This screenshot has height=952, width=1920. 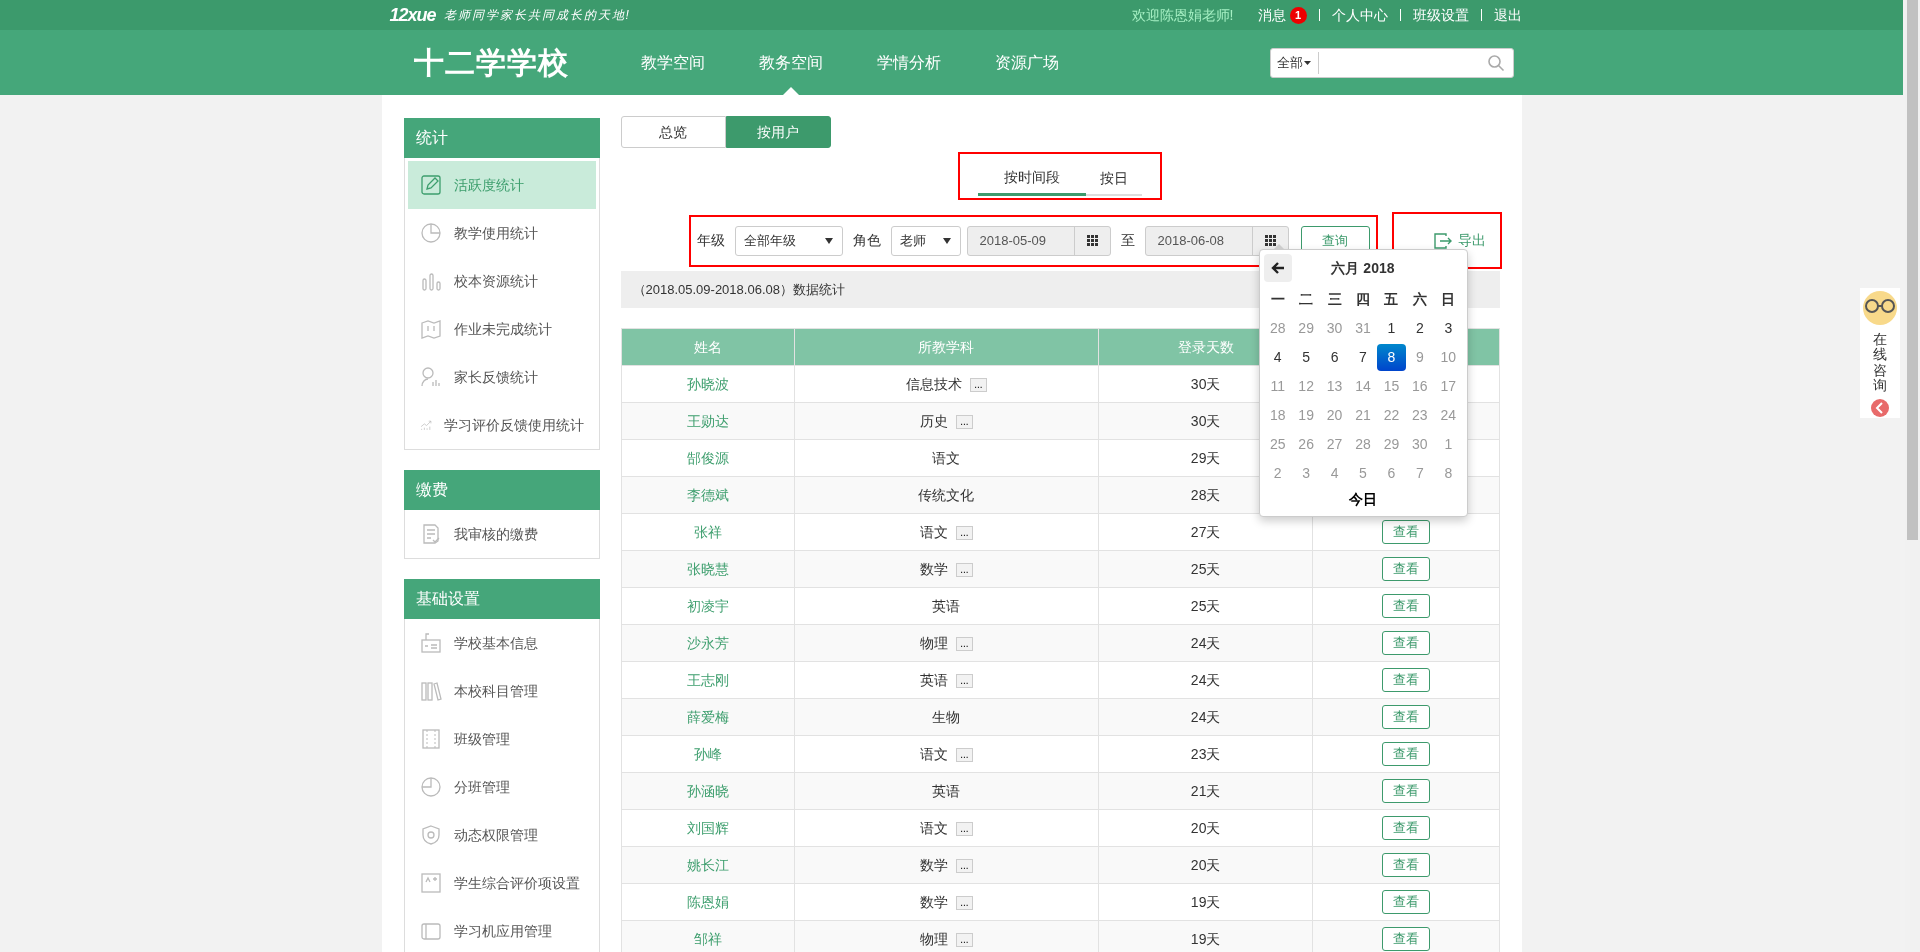 What do you see at coordinates (925, 240) in the screenshot?
I see `role-select: 老师` at bounding box center [925, 240].